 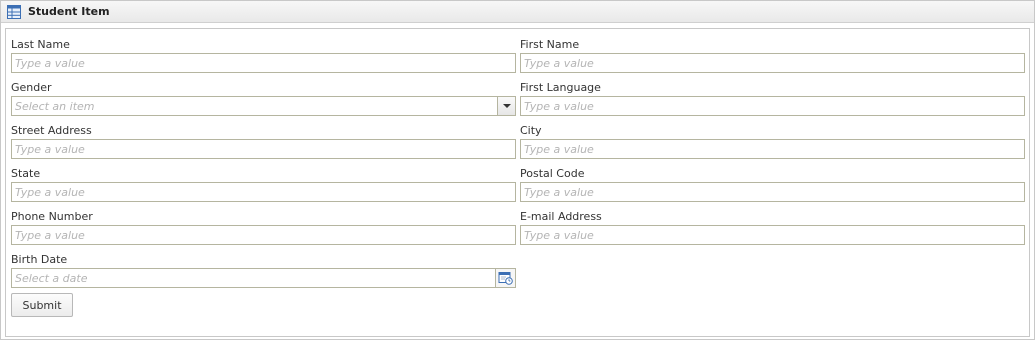 I want to click on calendar-icon, so click(x=505, y=278).